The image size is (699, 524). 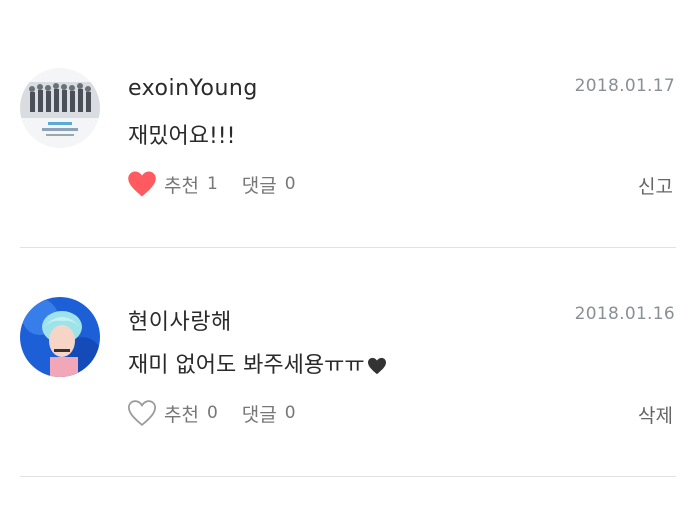 I want to click on heart-filled-icon, so click(x=142, y=184).